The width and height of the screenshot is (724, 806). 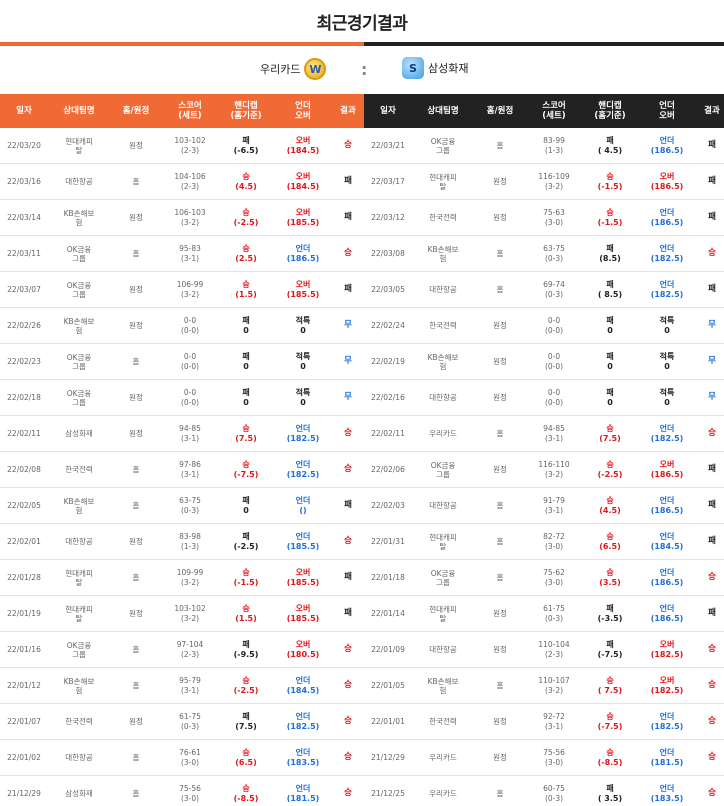 I want to click on match-date: 22/01/07, so click(x=24, y=721).